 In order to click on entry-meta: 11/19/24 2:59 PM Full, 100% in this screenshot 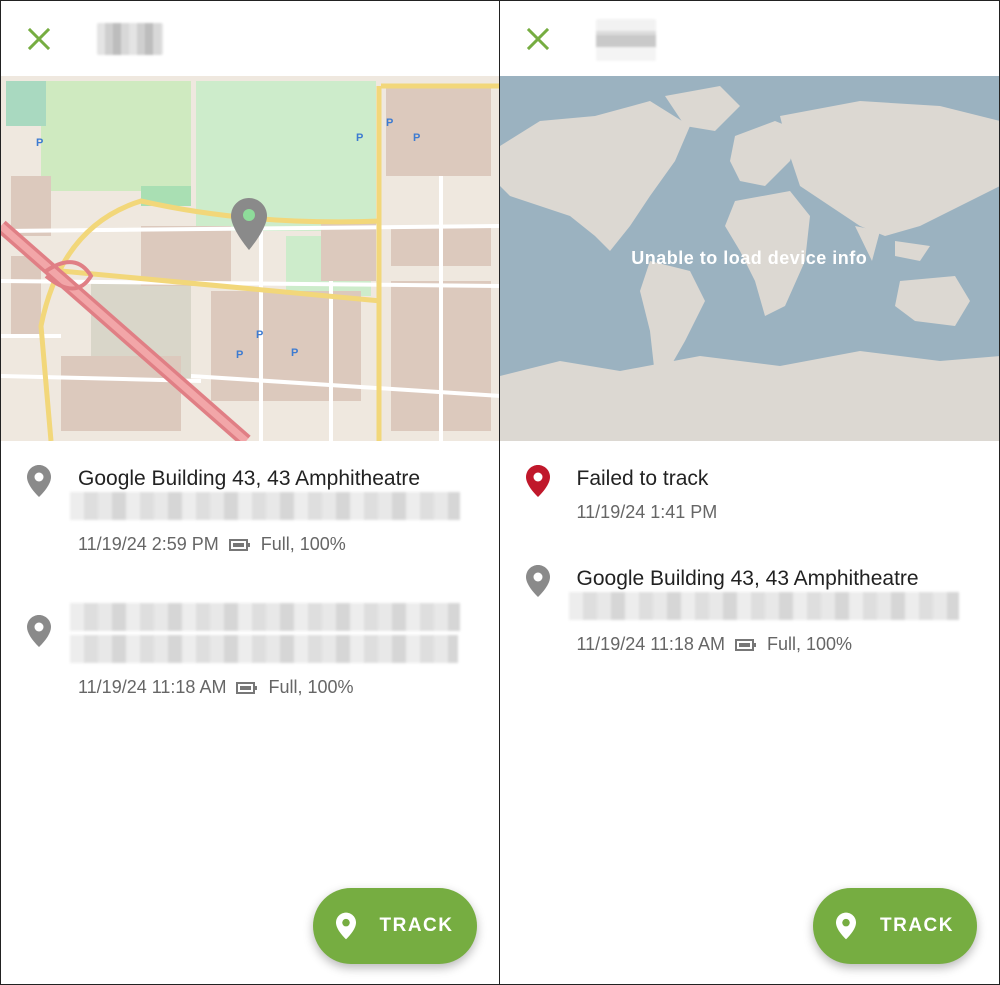, I will do `click(288, 544)`.